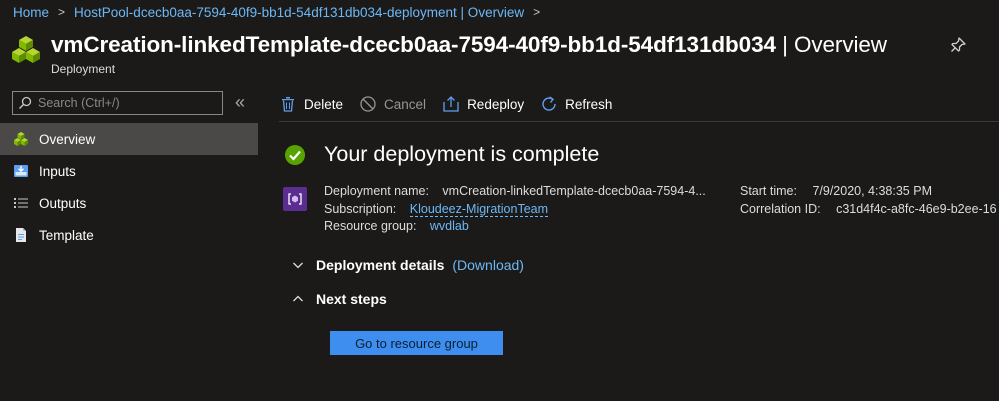  What do you see at coordinates (872, 191) in the screenshot?
I see `start-time-value: 7/9/2020, 4:38:35 PM` at bounding box center [872, 191].